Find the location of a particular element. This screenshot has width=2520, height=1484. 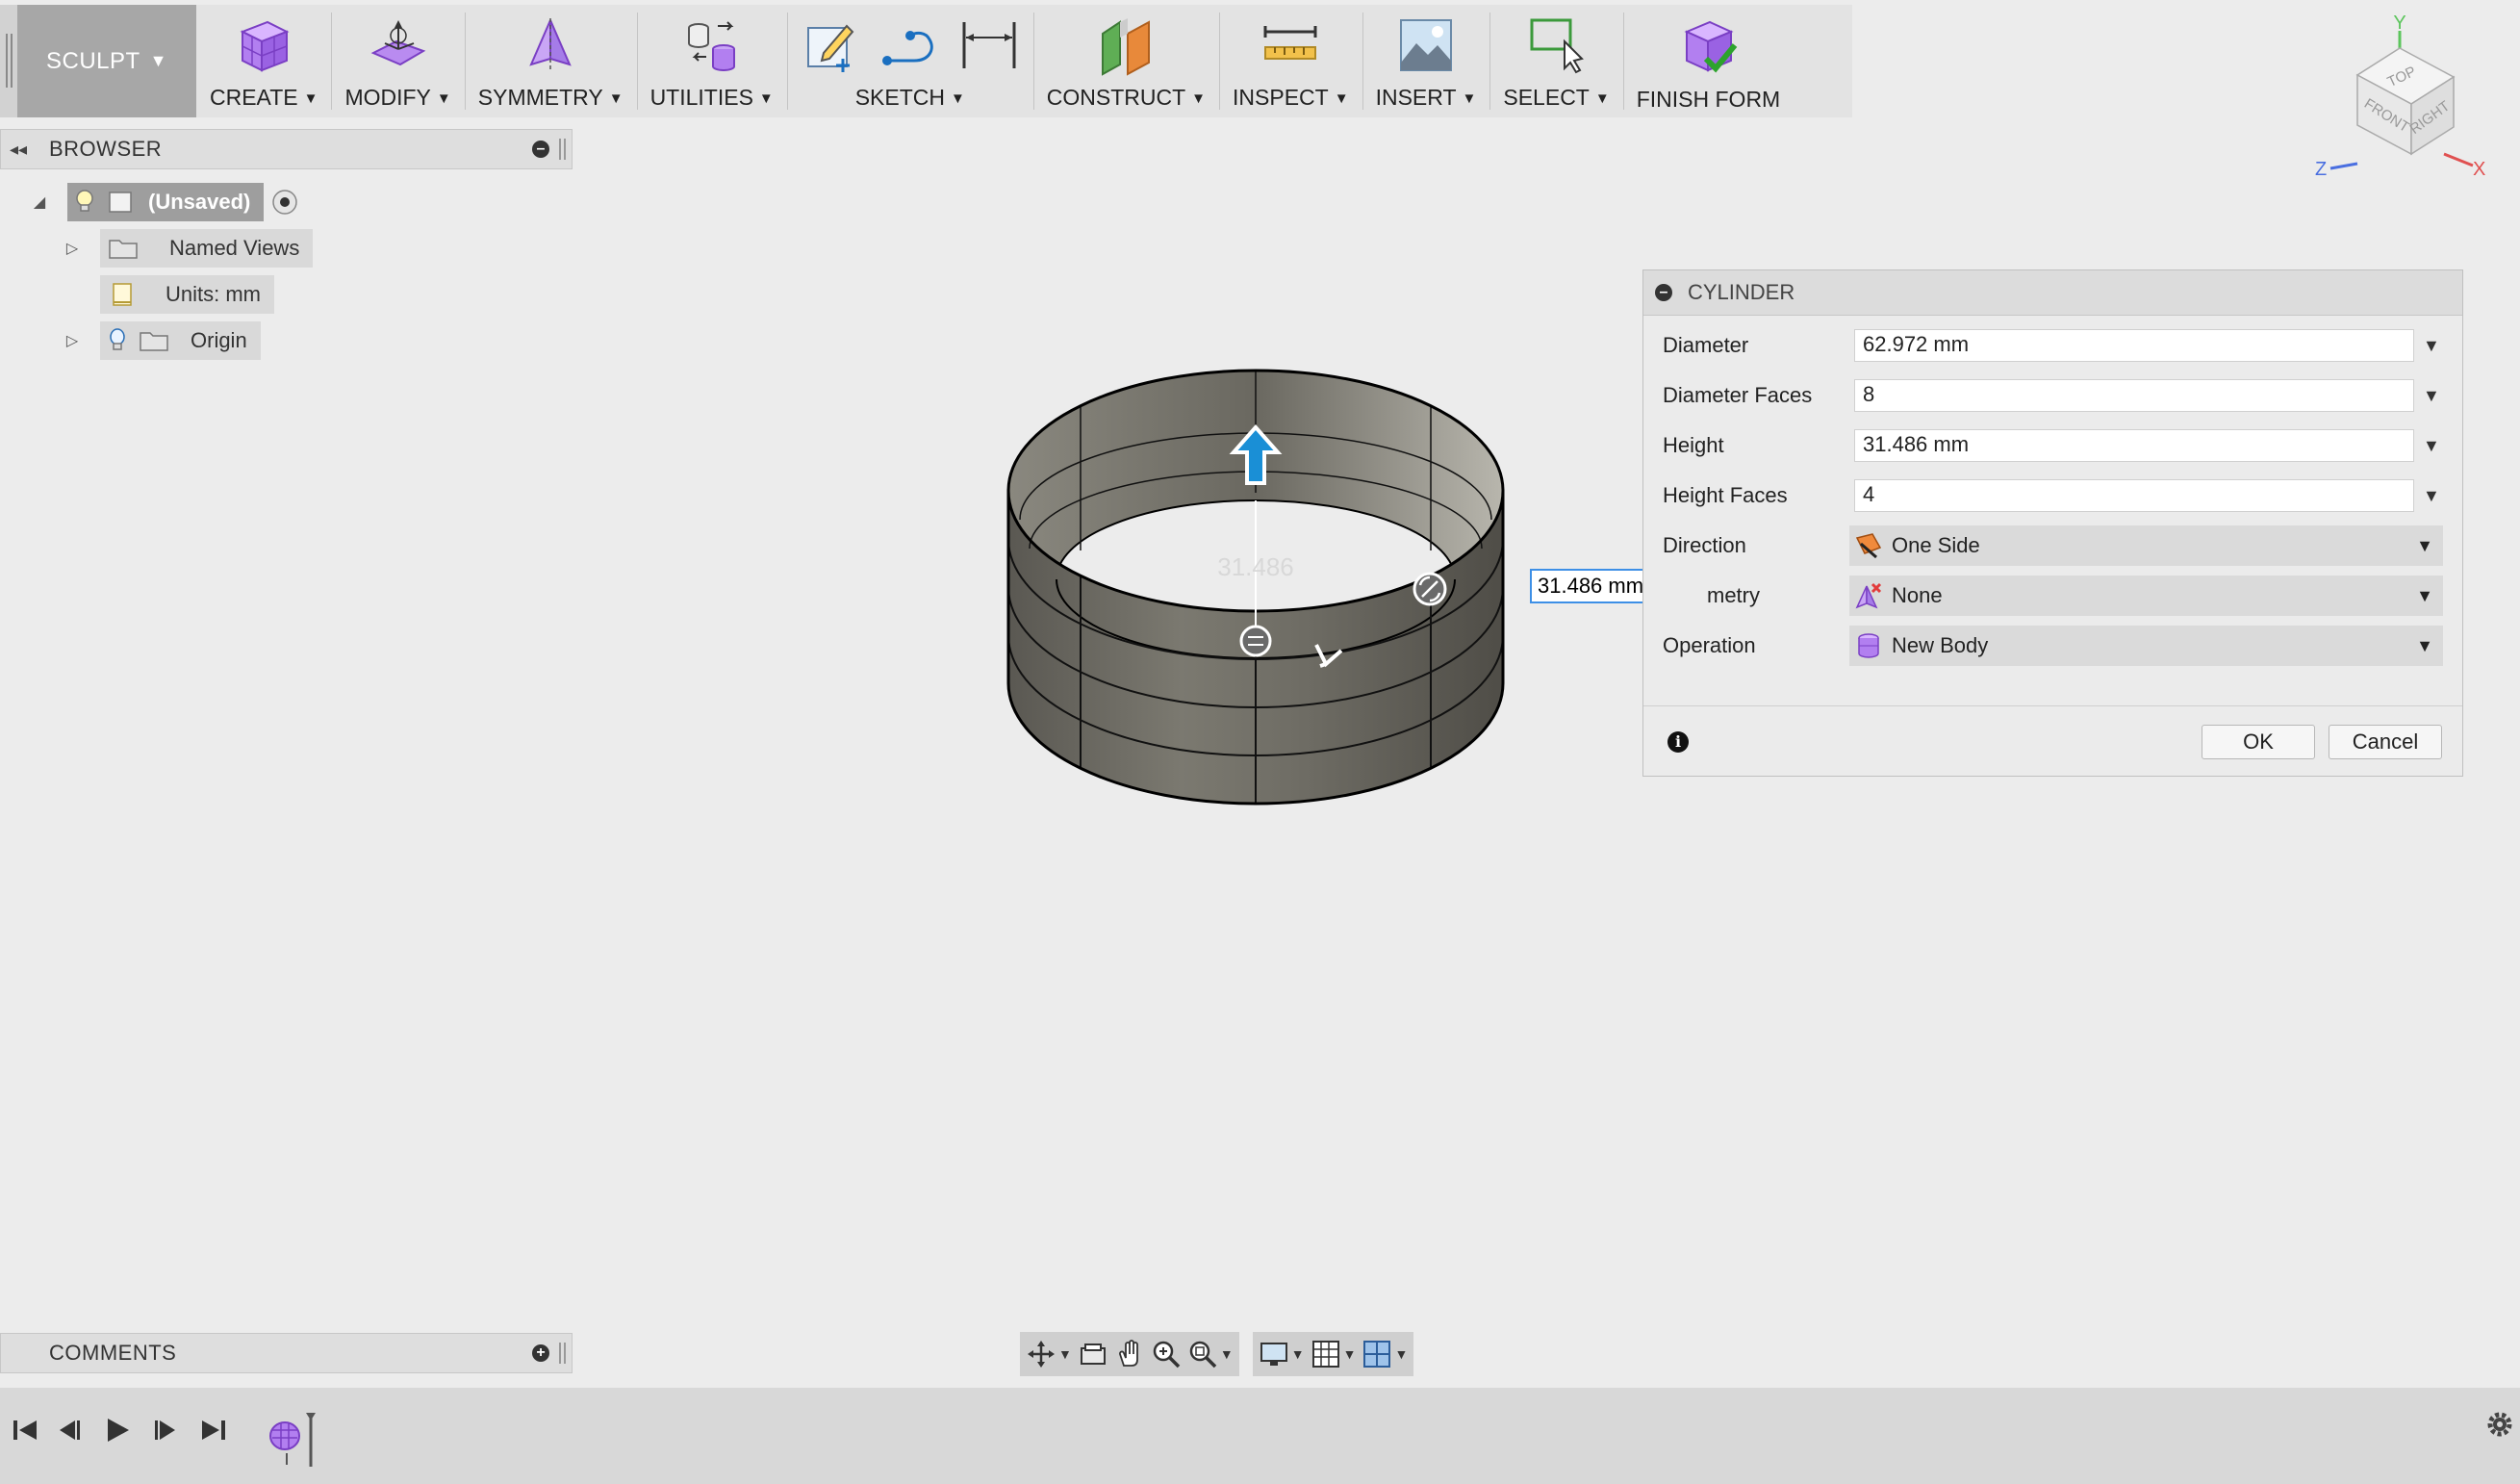

viewport-cylinder: 31.486 is located at coordinates (1251, 596).